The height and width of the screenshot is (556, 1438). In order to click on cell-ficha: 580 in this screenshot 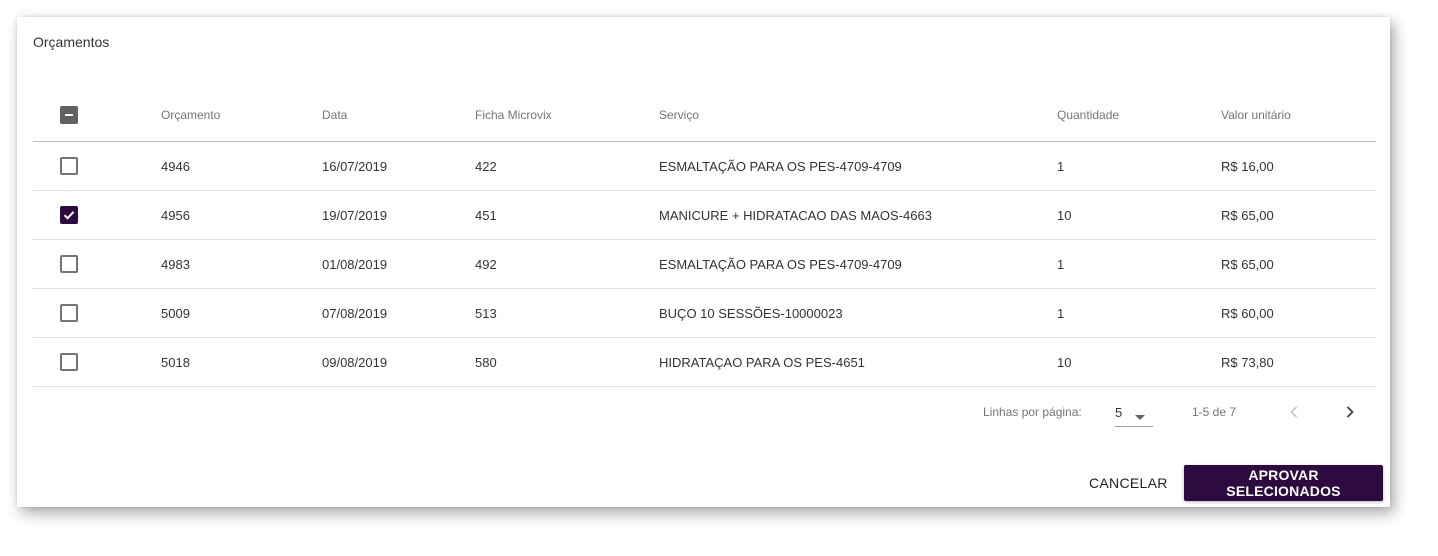, I will do `click(486, 362)`.